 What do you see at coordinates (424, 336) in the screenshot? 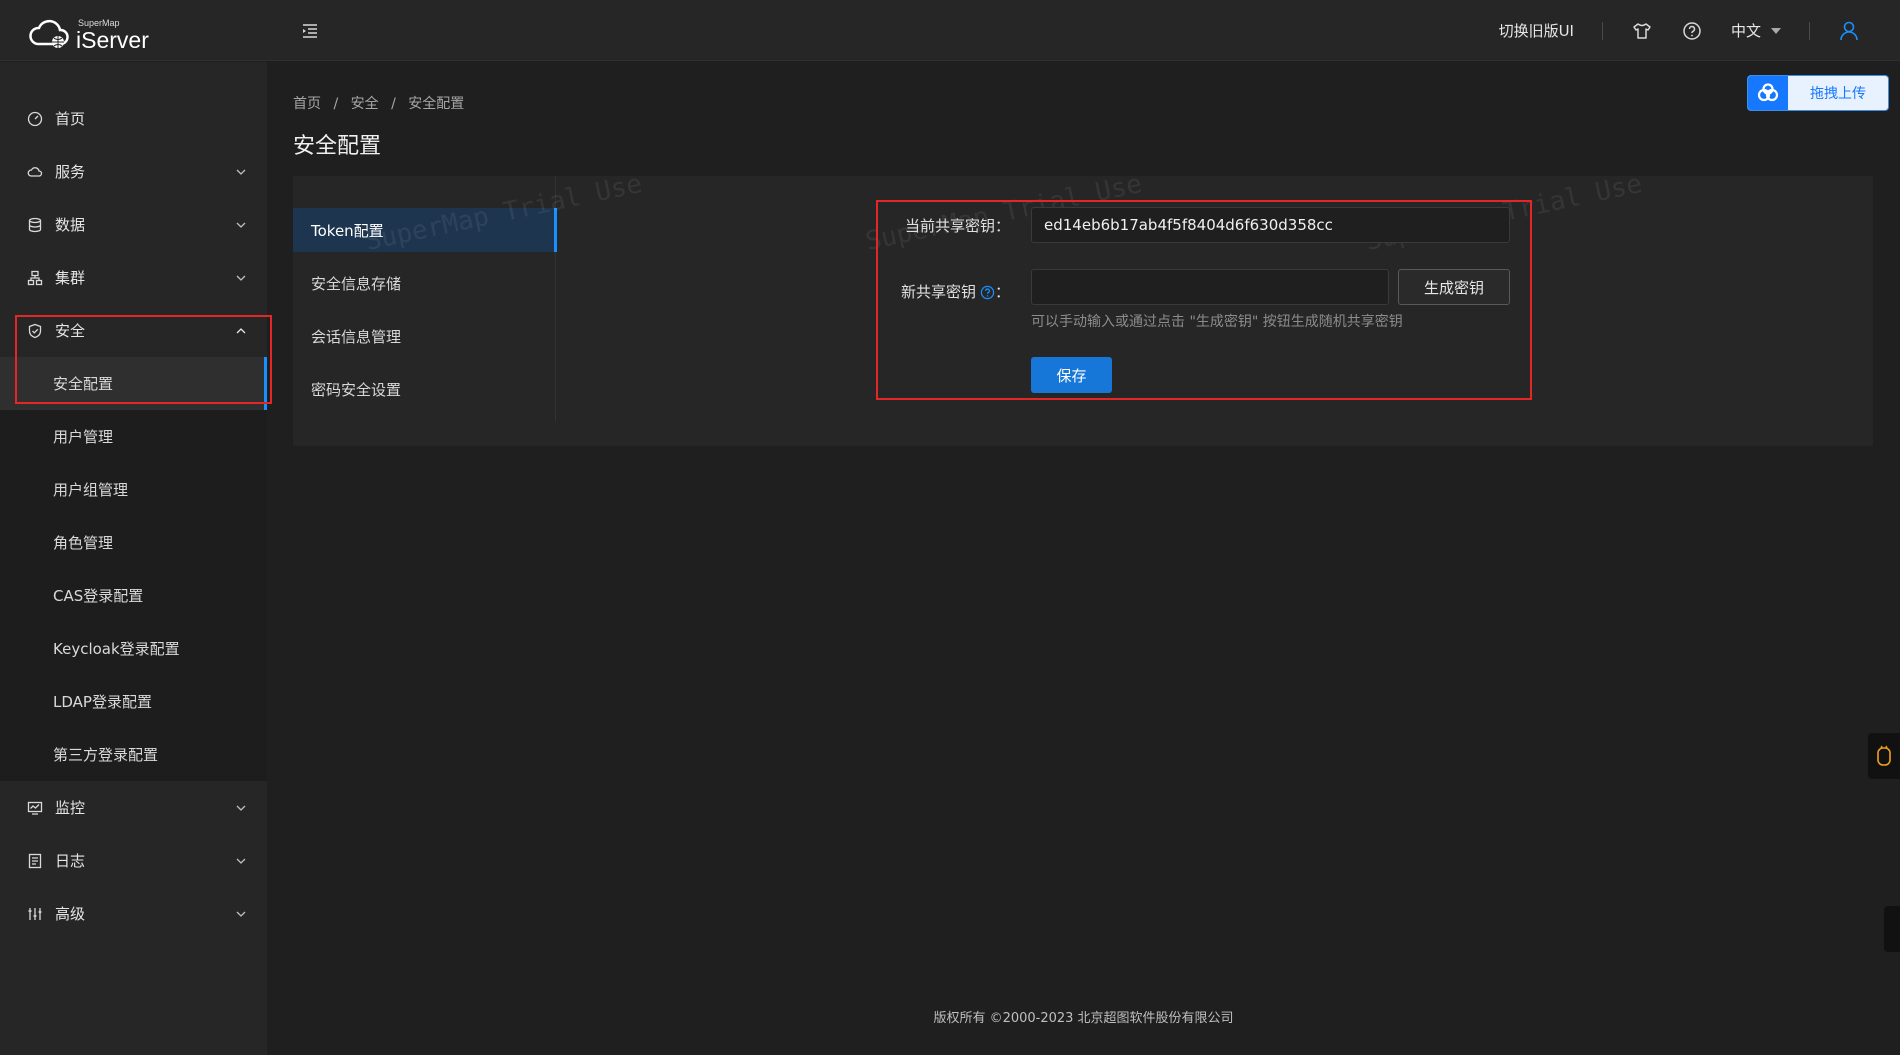
I see `tab-session-management: 会话信息管理` at bounding box center [424, 336].